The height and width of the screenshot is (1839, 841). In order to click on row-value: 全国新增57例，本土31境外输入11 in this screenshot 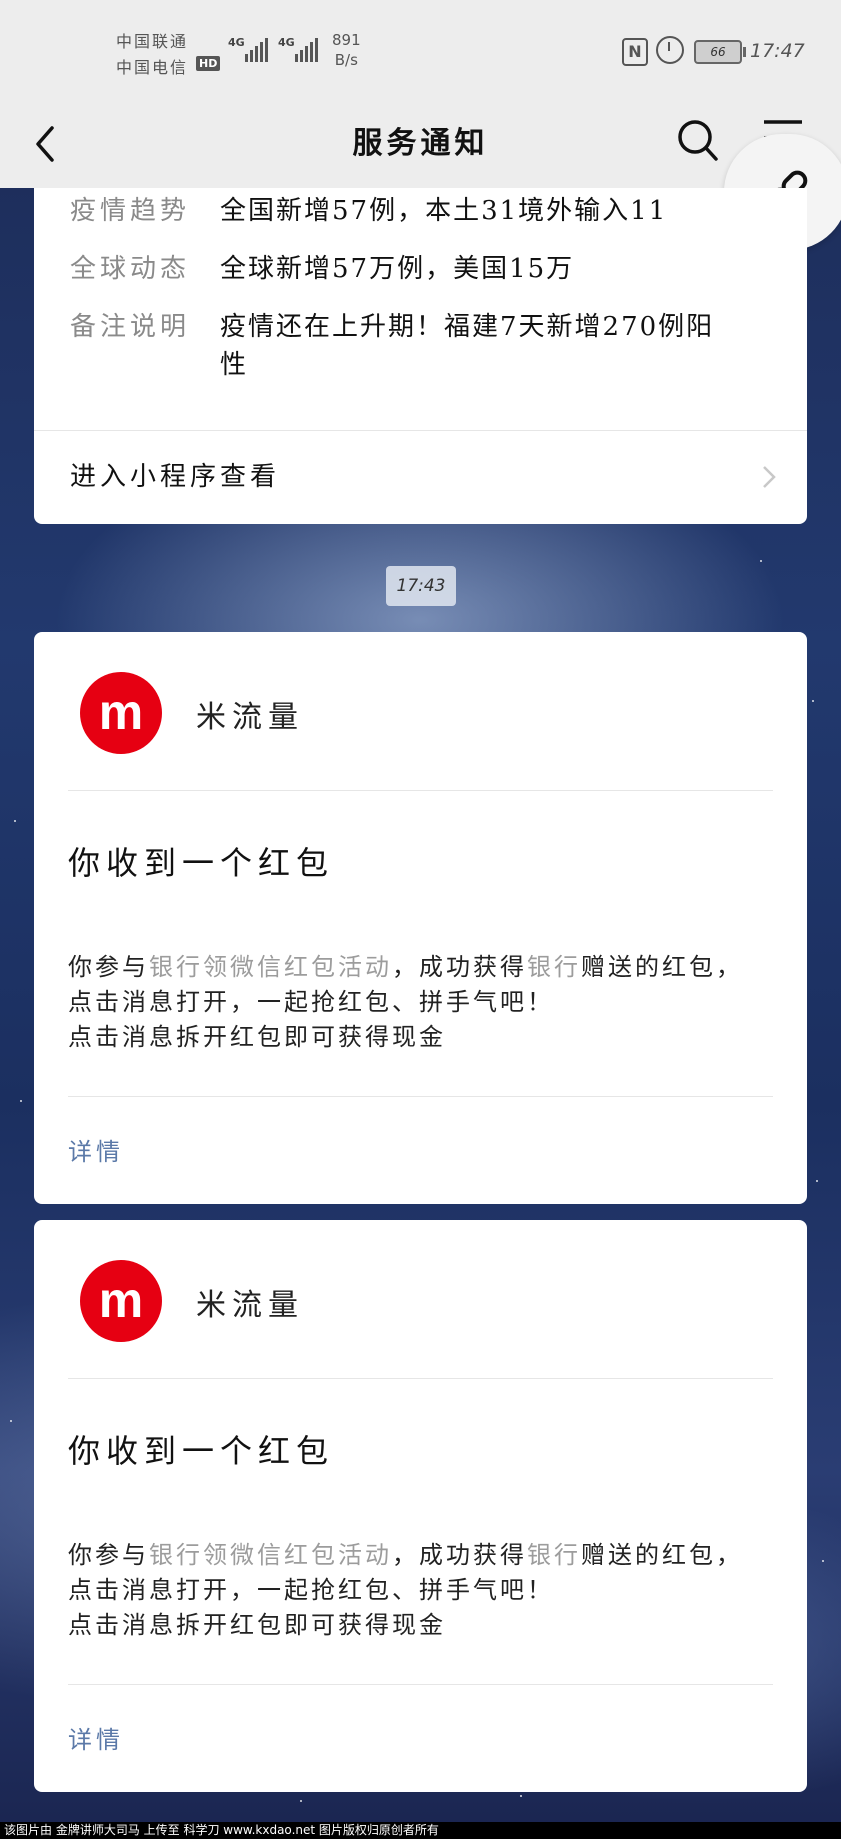, I will do `click(444, 211)`.